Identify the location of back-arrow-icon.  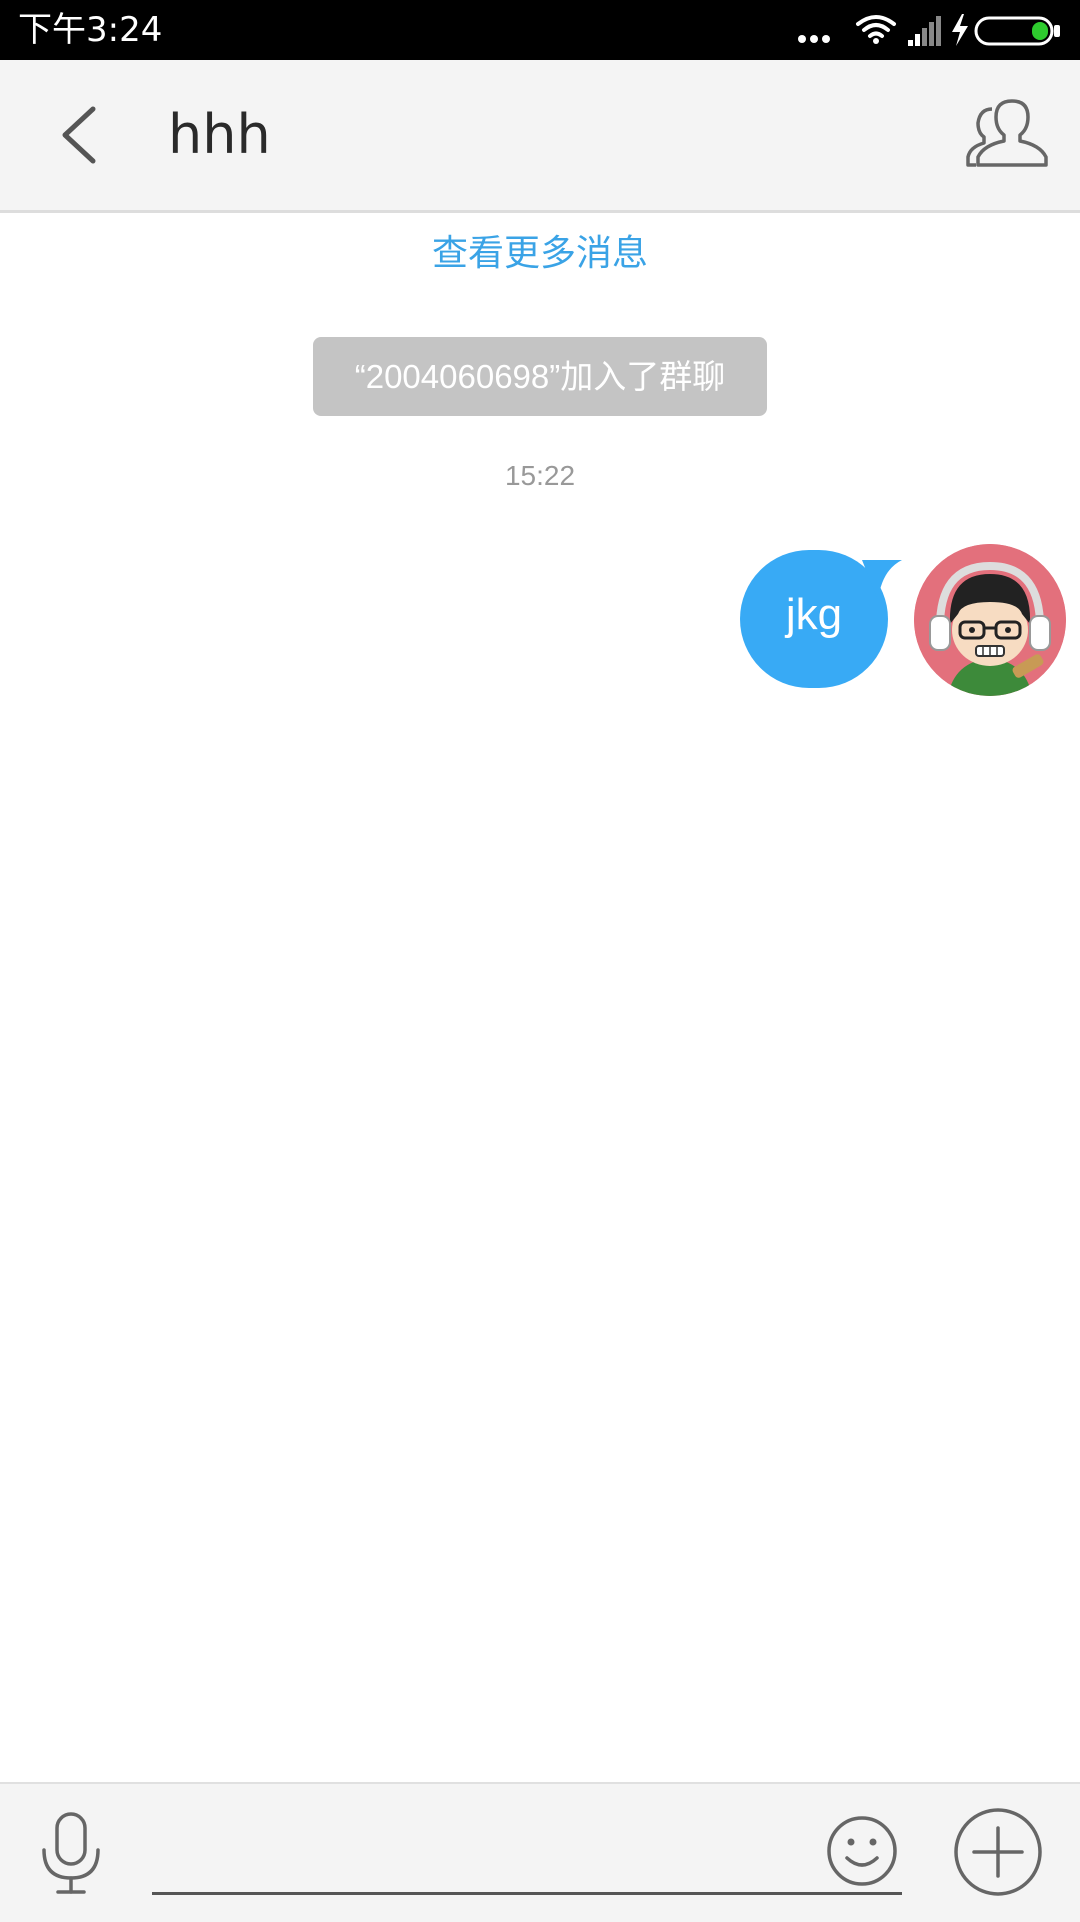
(79, 135).